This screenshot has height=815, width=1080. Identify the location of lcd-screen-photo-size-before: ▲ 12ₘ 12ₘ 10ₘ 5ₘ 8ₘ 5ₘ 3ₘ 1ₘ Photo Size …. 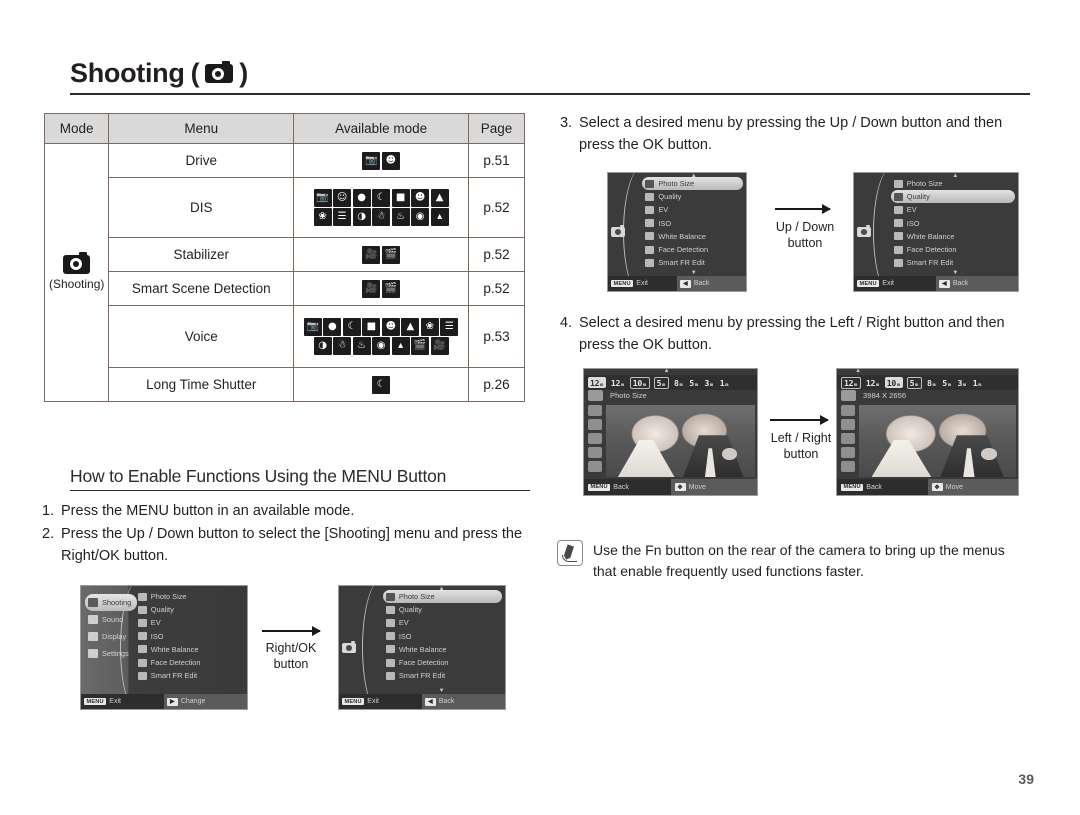
(670, 432).